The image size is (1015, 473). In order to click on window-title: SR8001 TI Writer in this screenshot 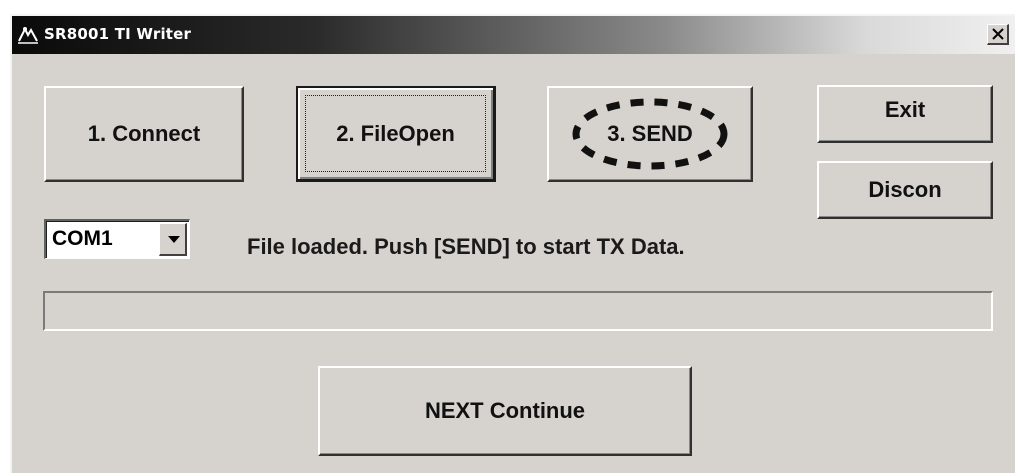, I will do `click(118, 34)`.